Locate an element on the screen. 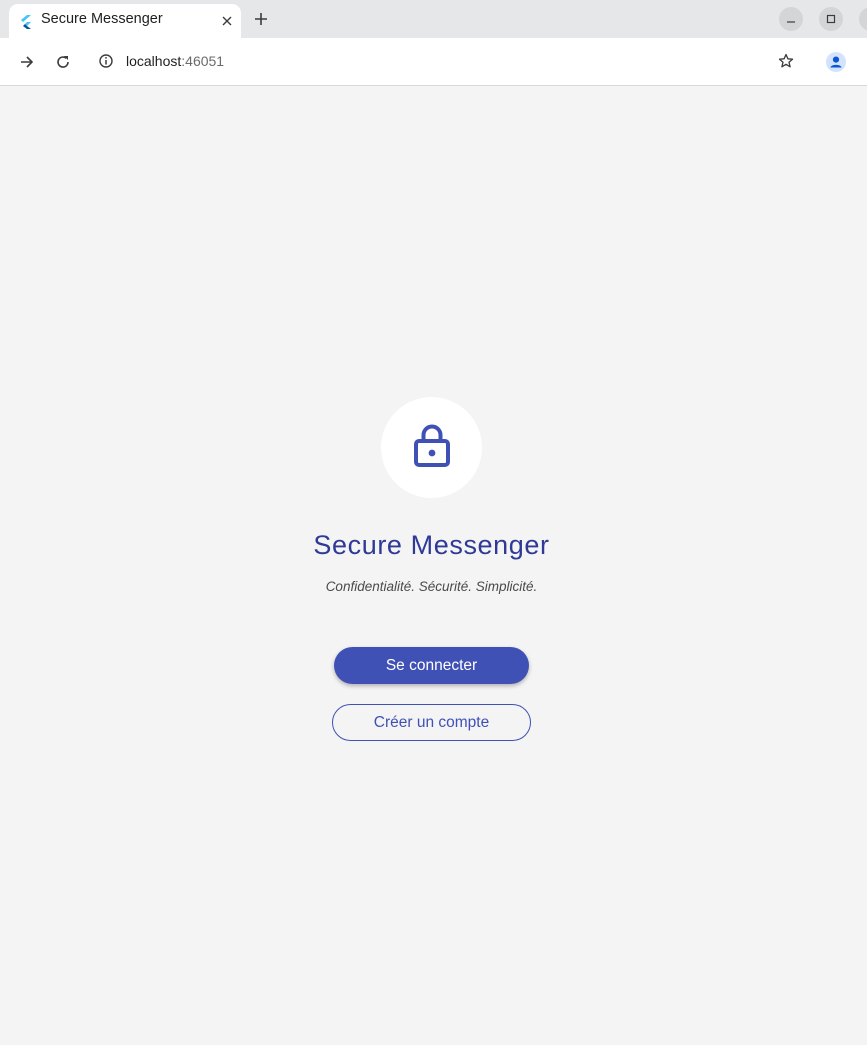 The image size is (867, 1045). site-info-icon is located at coordinates (106, 61).